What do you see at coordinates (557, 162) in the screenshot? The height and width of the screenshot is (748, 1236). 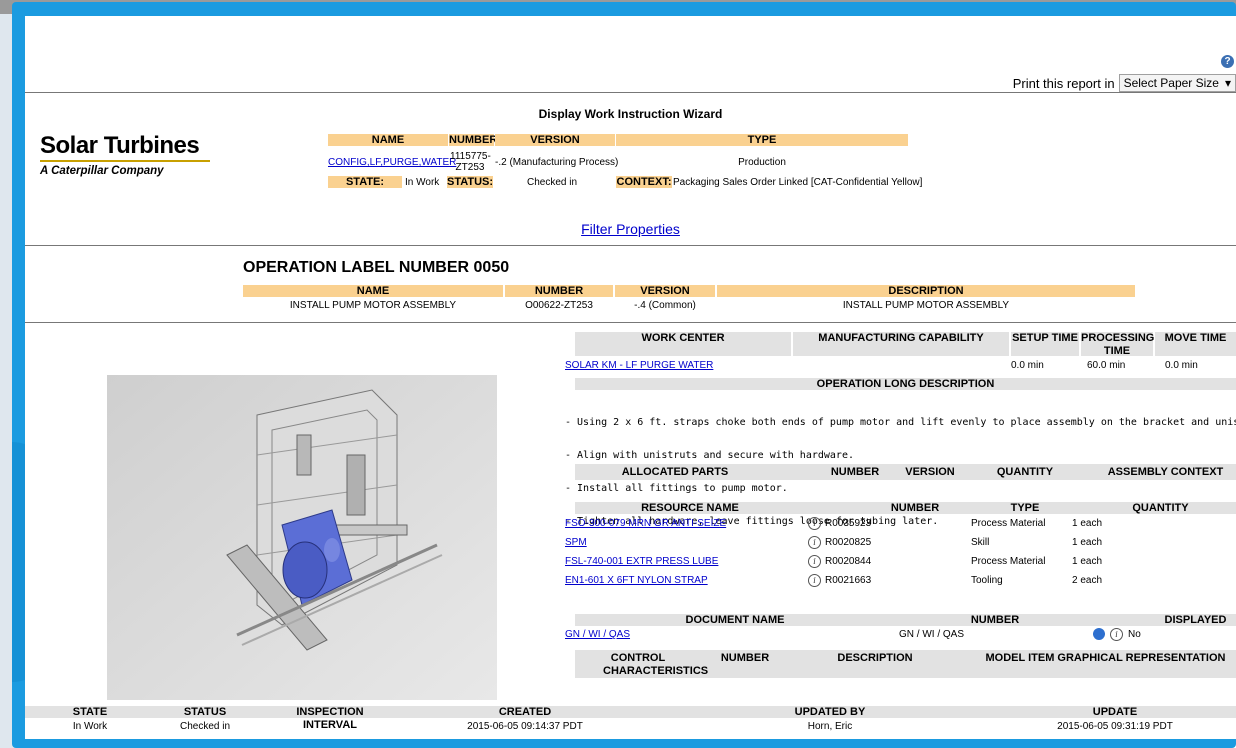 I see `wizard-version: -.2 (Manufacturing Process)` at bounding box center [557, 162].